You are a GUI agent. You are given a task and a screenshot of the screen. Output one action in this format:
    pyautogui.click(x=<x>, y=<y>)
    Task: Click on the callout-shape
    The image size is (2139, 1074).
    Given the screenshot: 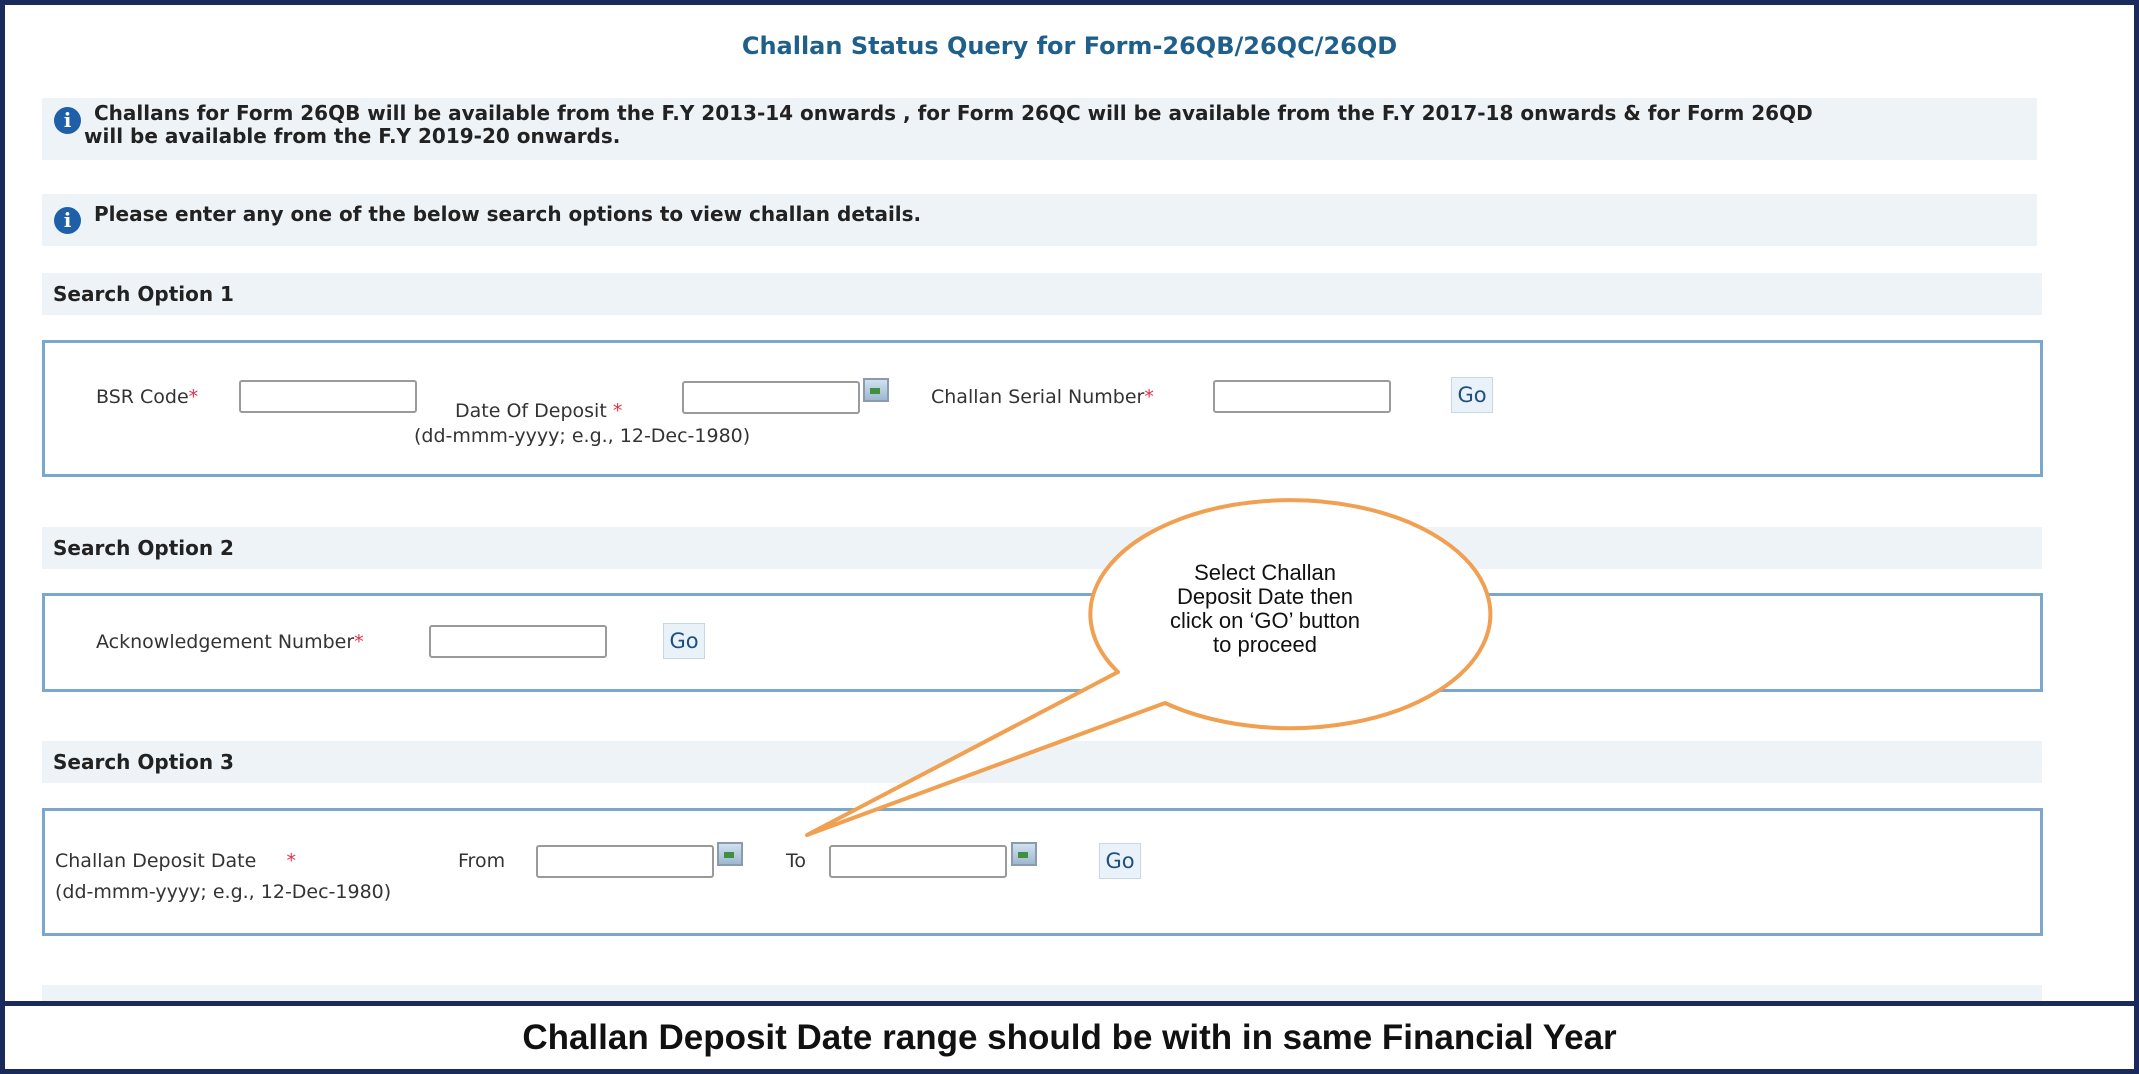 What is the action you would take?
    pyautogui.click(x=1149, y=667)
    